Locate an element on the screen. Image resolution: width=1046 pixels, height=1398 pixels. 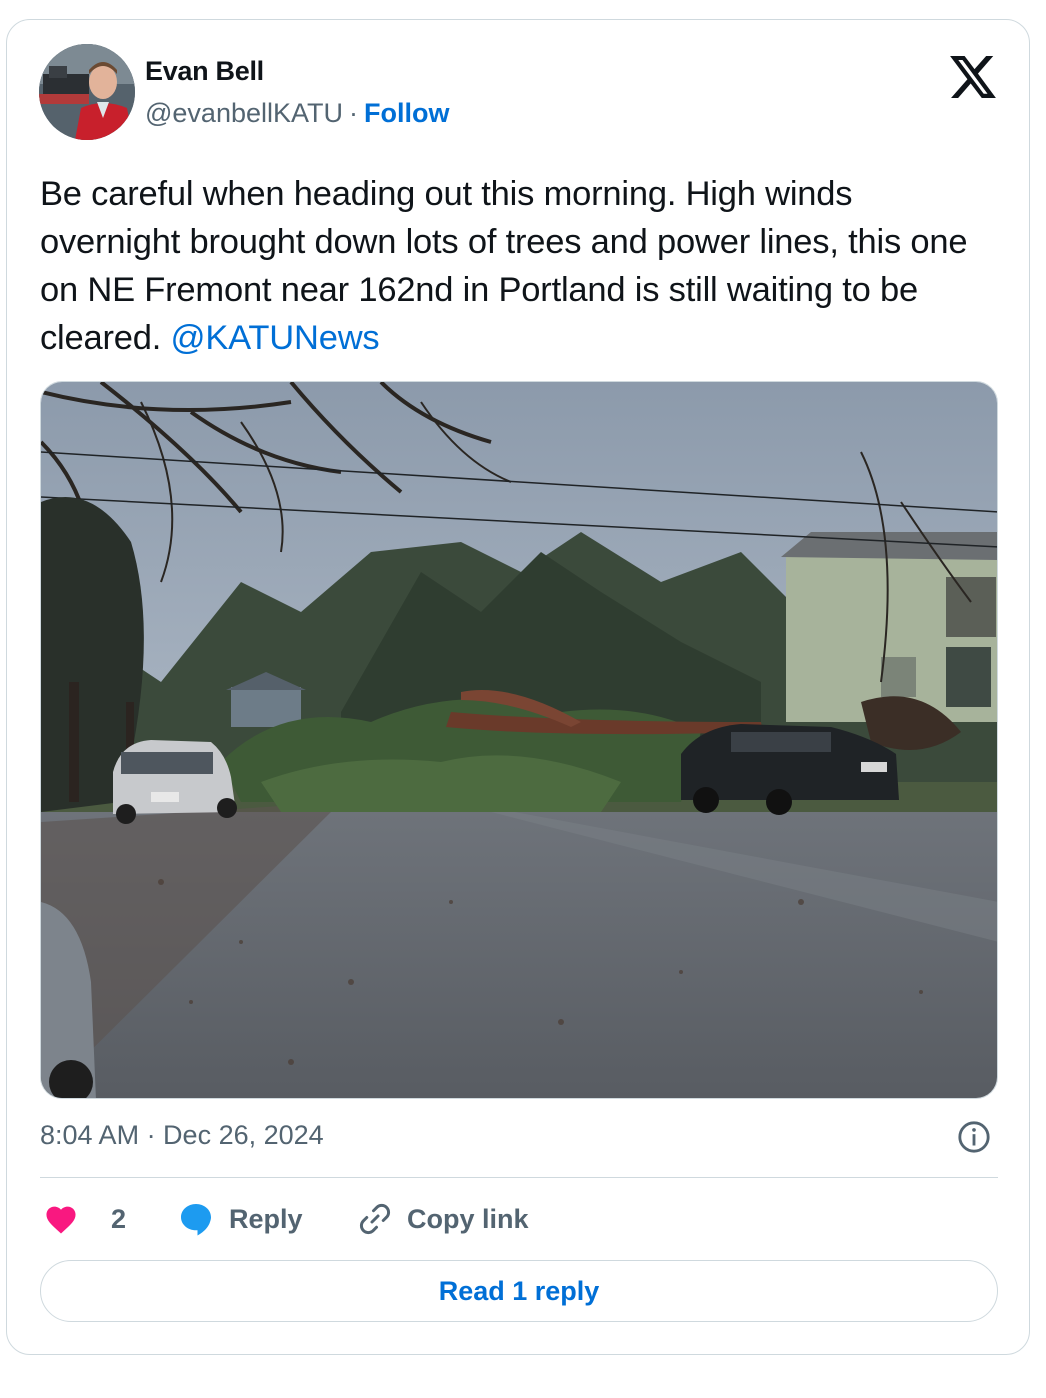
copy-link-button: Copy link is located at coordinates (443, 1219).